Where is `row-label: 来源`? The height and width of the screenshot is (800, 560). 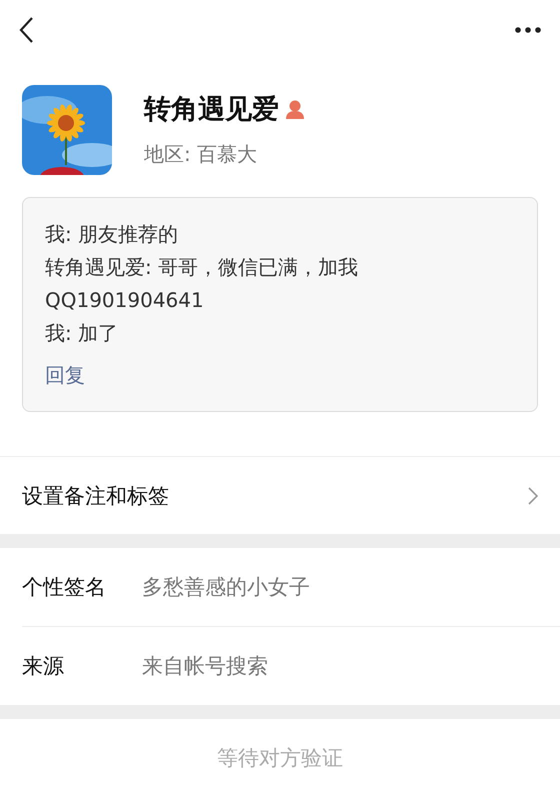 row-label: 来源 is located at coordinates (43, 666).